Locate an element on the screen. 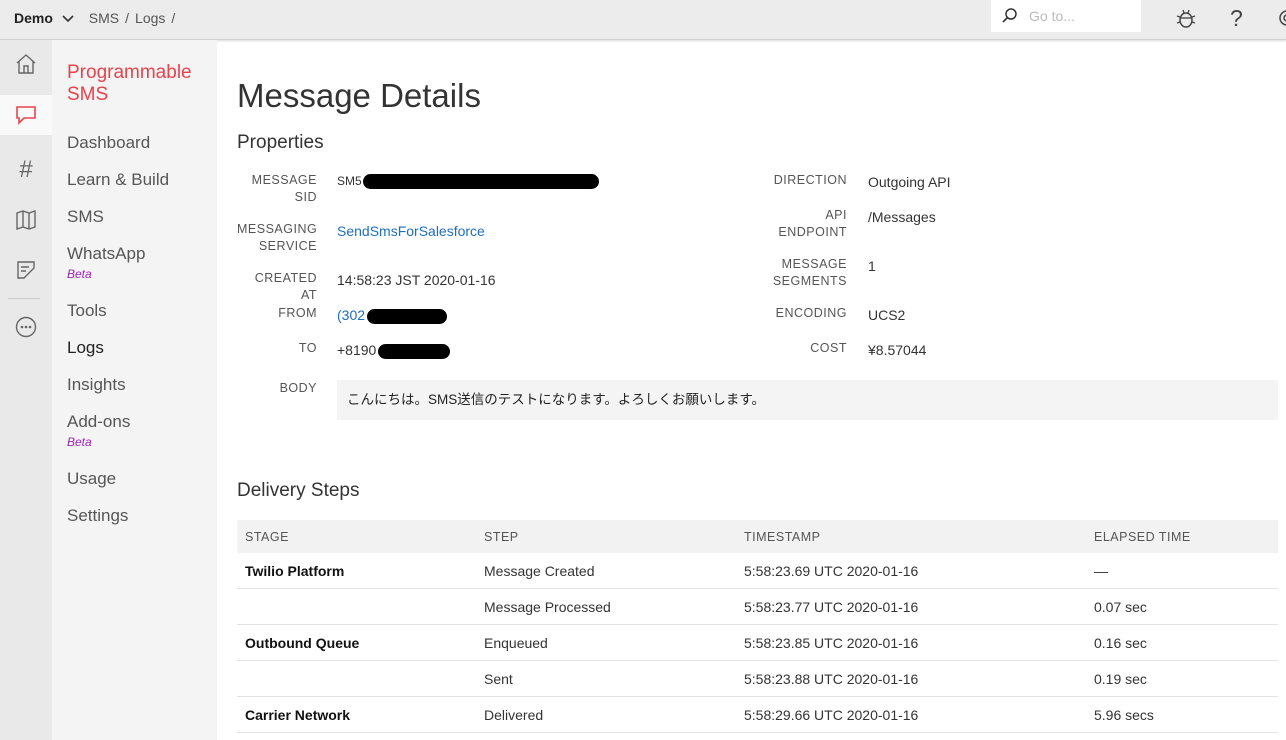 The image size is (1286, 740). stage-cell is located at coordinates (356, 606).